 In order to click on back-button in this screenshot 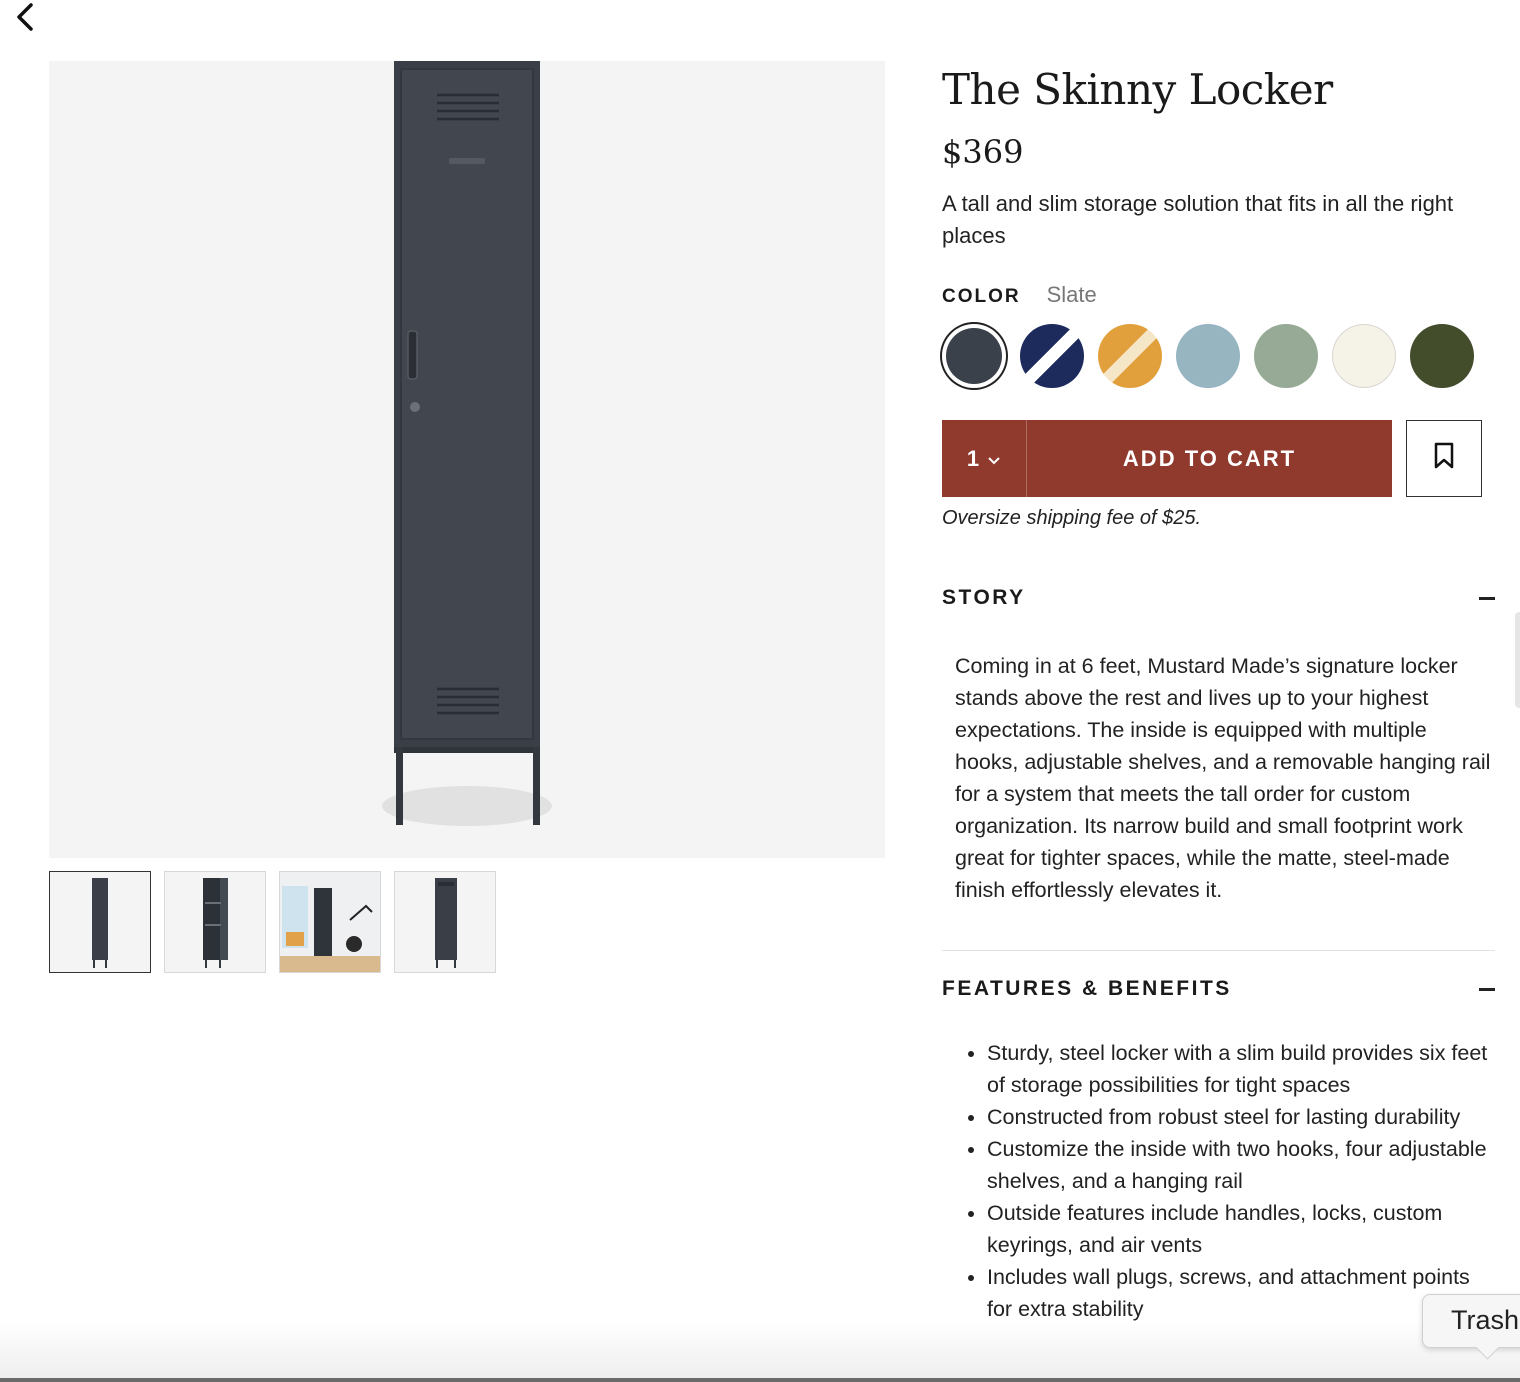, I will do `click(25, 19)`.